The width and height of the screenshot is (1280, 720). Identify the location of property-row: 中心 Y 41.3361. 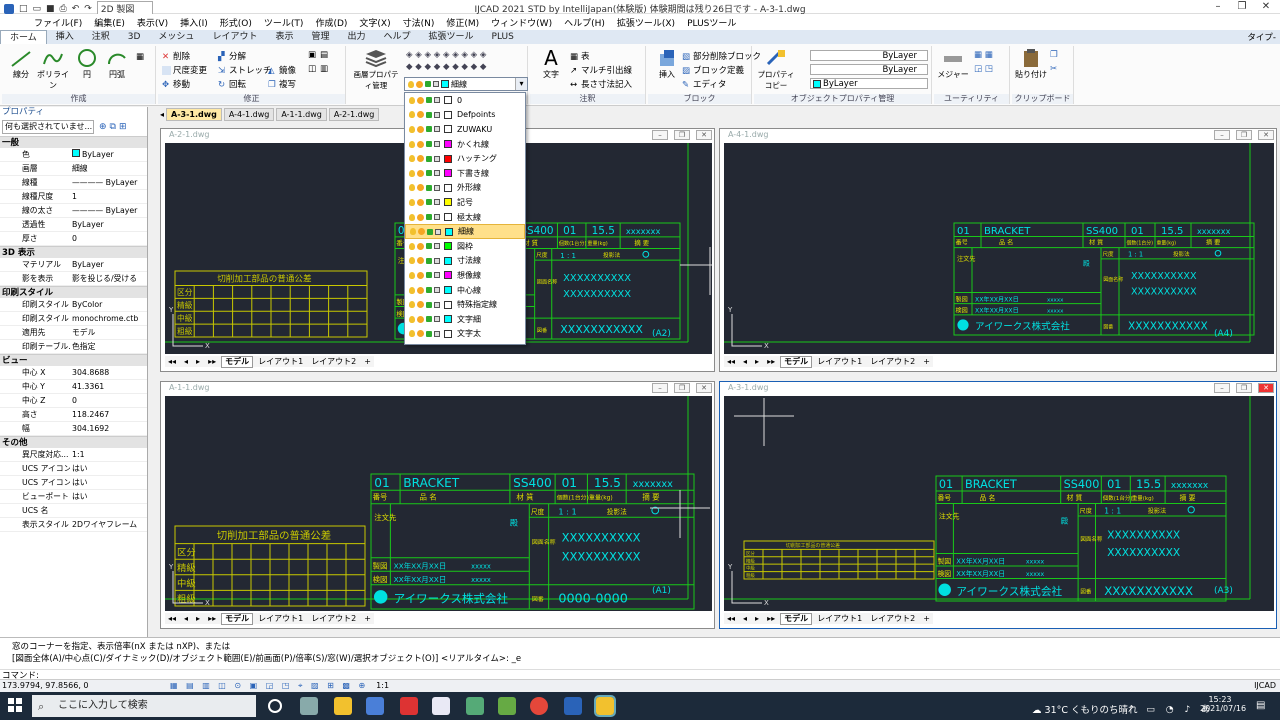
(73, 387).